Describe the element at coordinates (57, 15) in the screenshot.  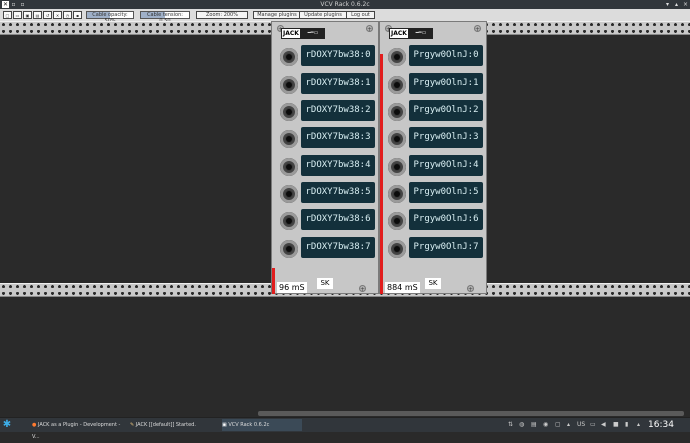
I see `clear-icon: ✕` at that location.